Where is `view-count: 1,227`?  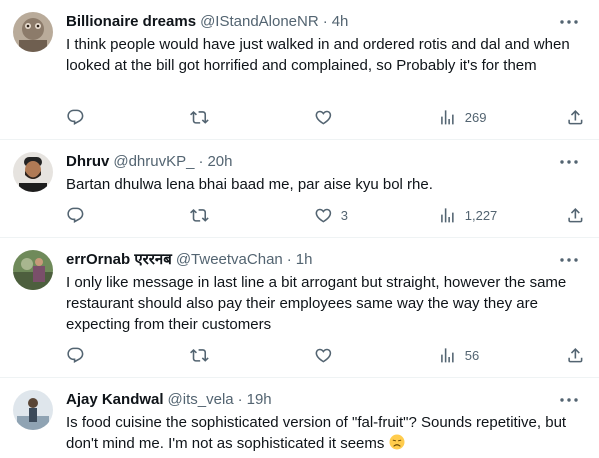
view-count: 1,227 is located at coordinates (481, 215).